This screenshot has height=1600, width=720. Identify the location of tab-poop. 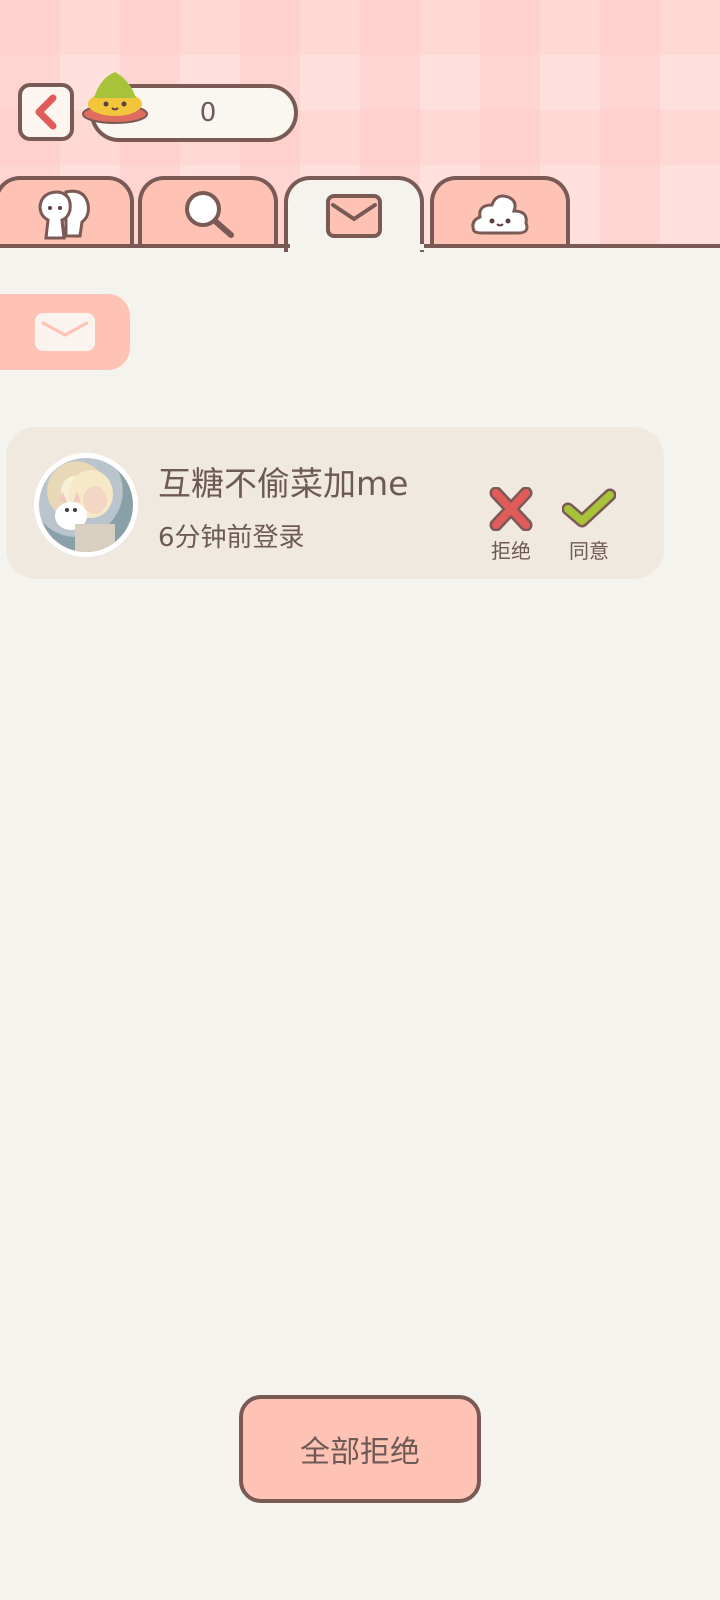
(500, 212).